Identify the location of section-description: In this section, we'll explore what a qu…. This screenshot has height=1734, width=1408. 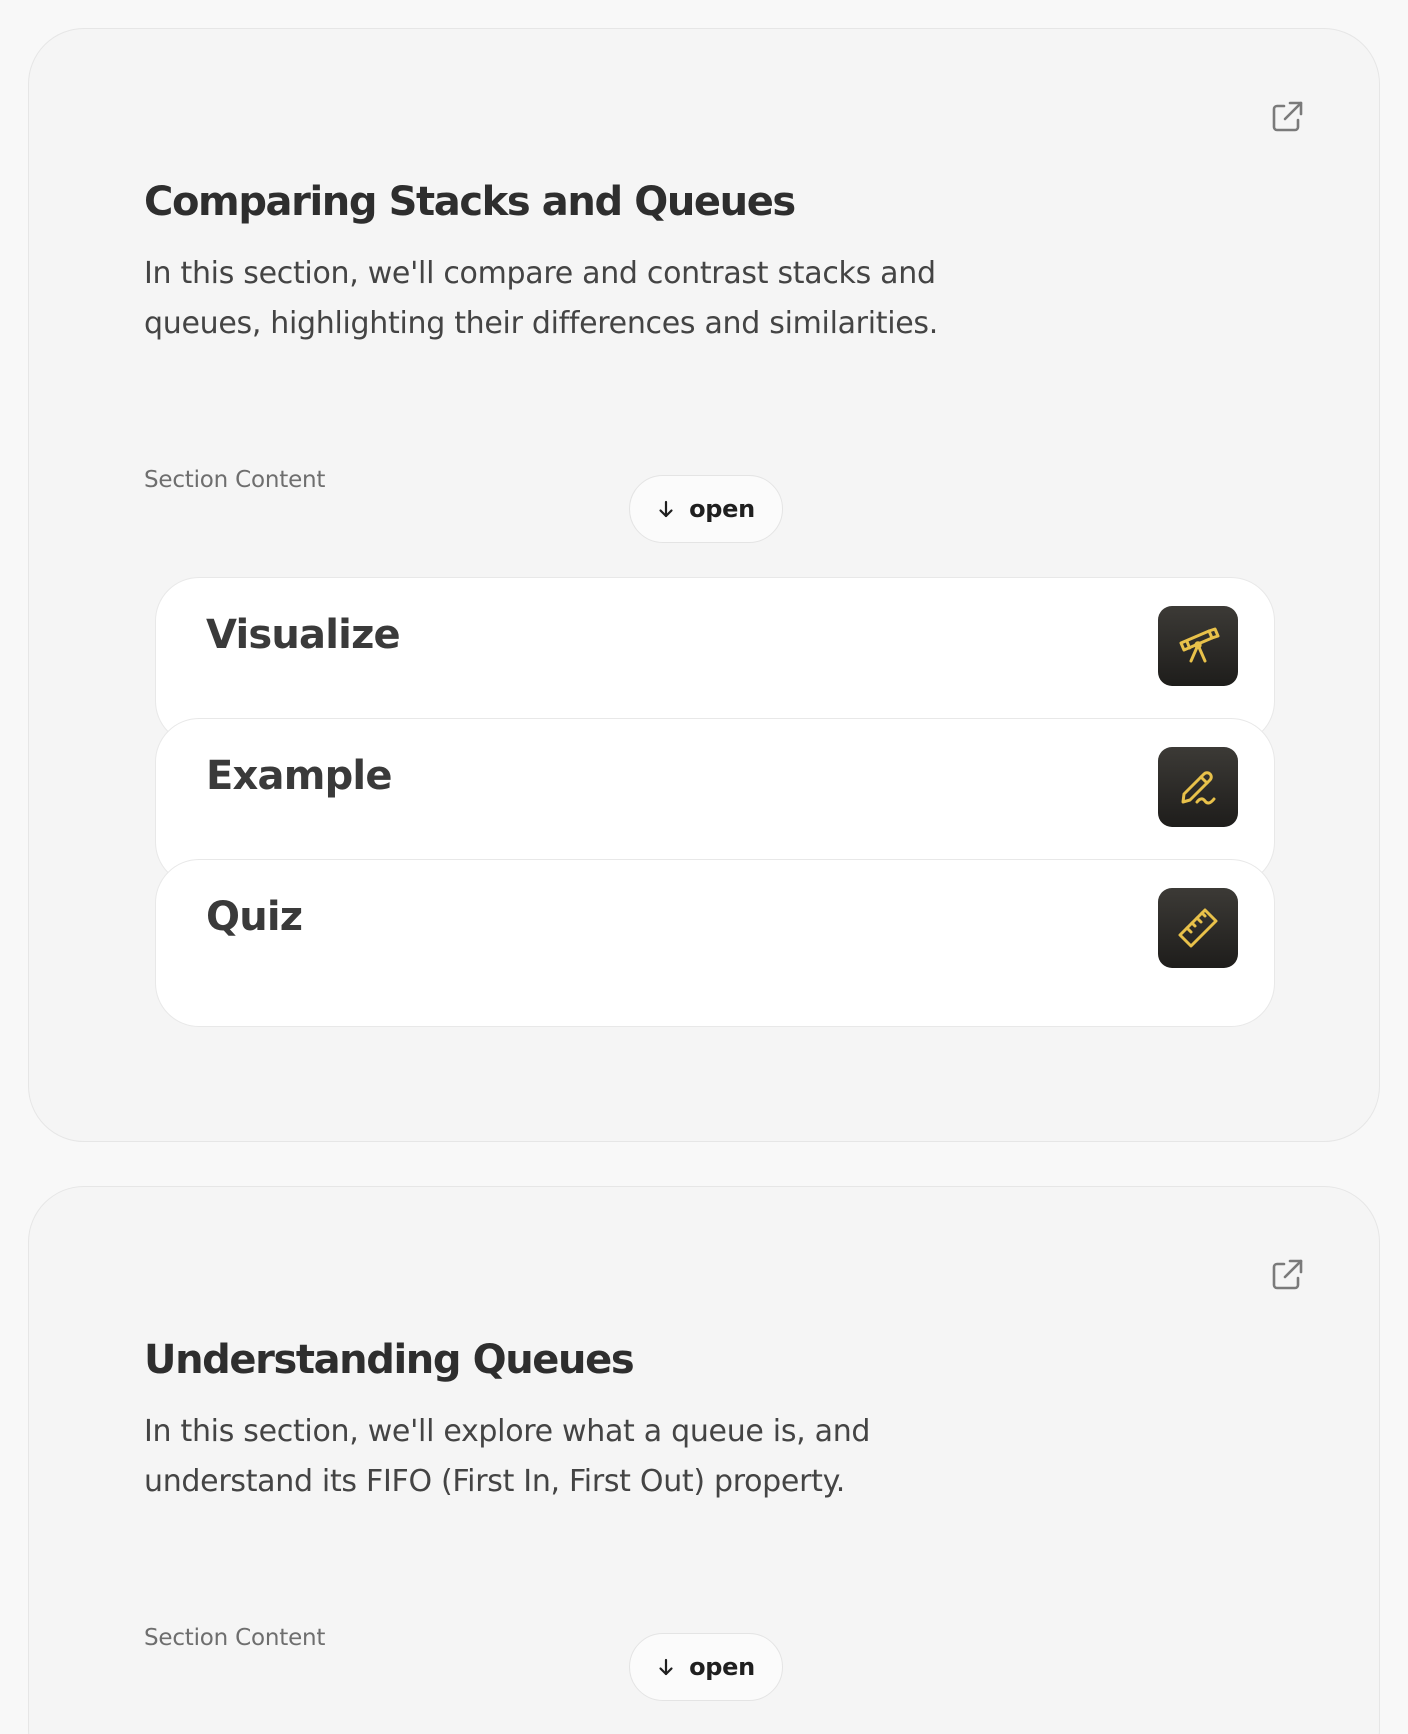
(507, 1456).